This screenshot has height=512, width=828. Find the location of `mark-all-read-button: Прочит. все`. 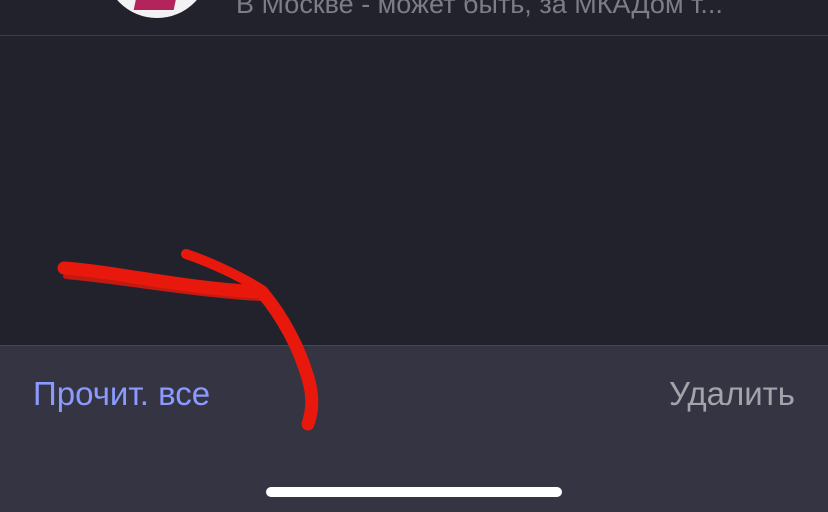

mark-all-read-button: Прочит. все is located at coordinates (121, 394).